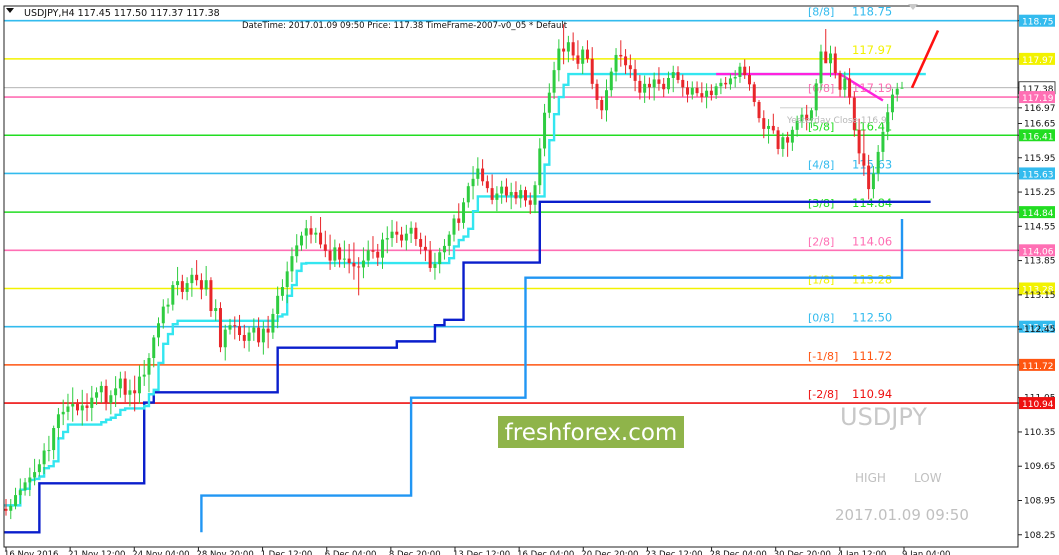  Describe the element at coordinates (872, 356) in the screenshot. I see `murrey-level-value: 111.72` at that location.